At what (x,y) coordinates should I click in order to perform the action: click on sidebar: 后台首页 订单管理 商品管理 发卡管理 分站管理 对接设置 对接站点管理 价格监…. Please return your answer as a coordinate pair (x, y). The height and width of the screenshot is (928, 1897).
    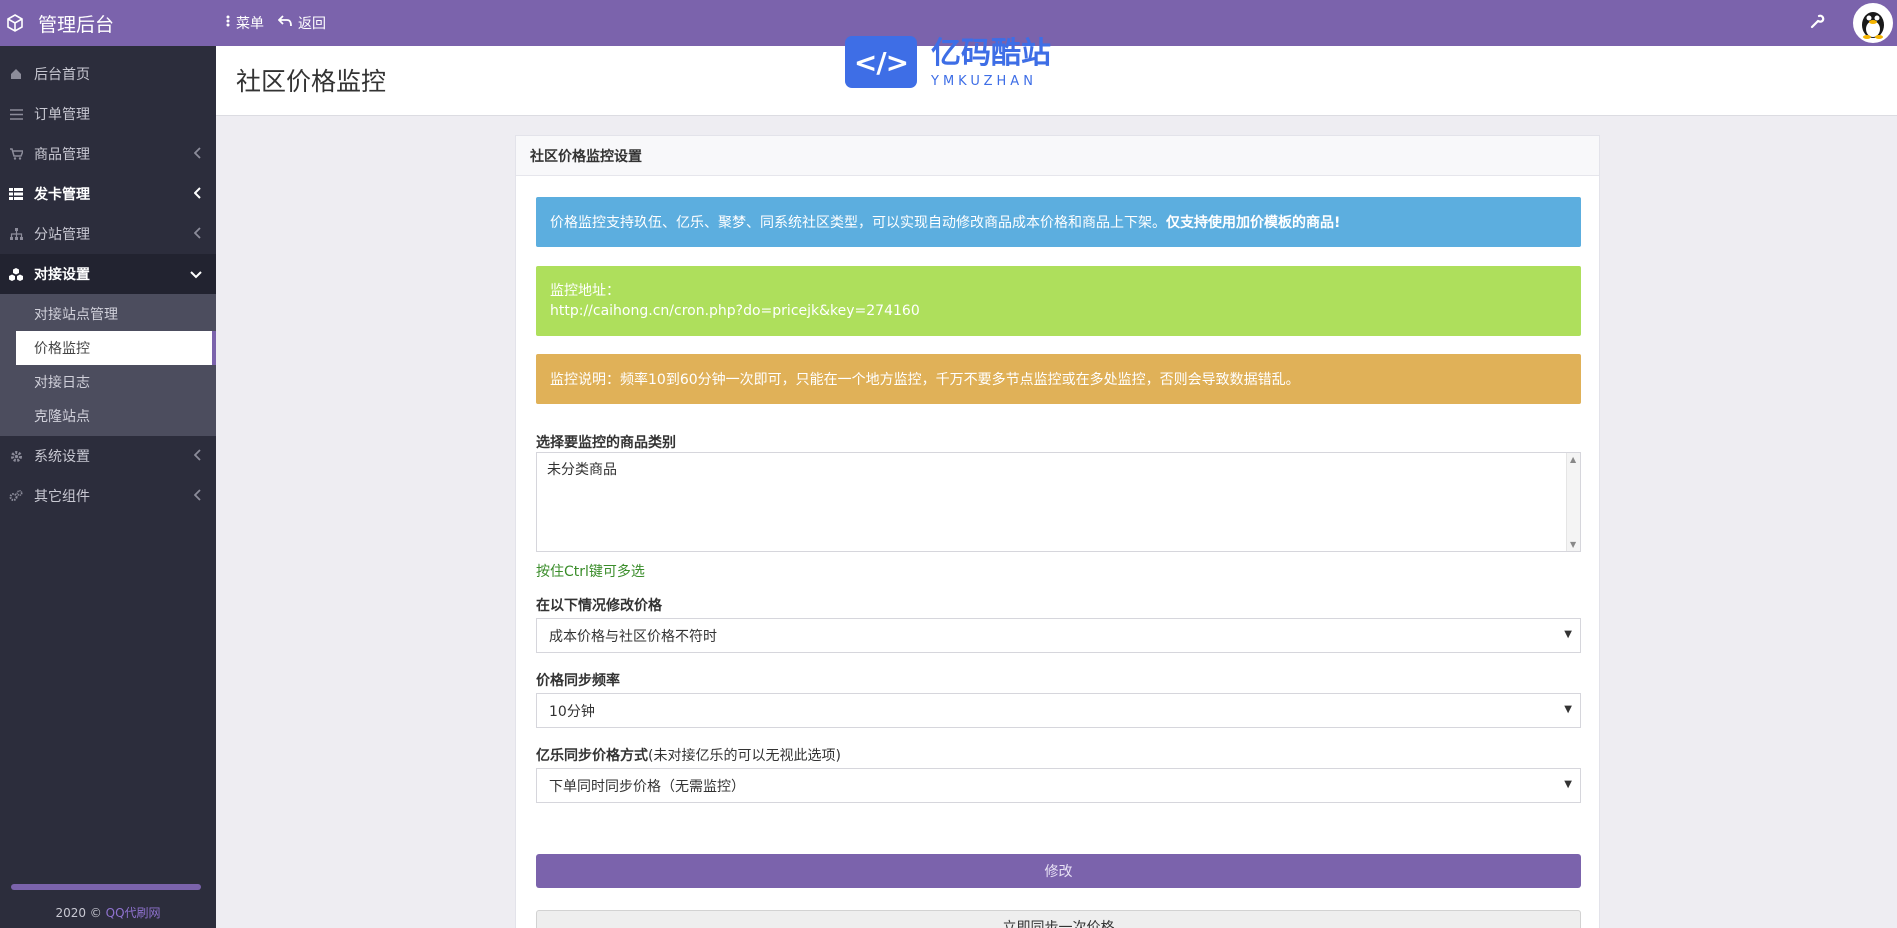
    Looking at the image, I should click on (108, 487).